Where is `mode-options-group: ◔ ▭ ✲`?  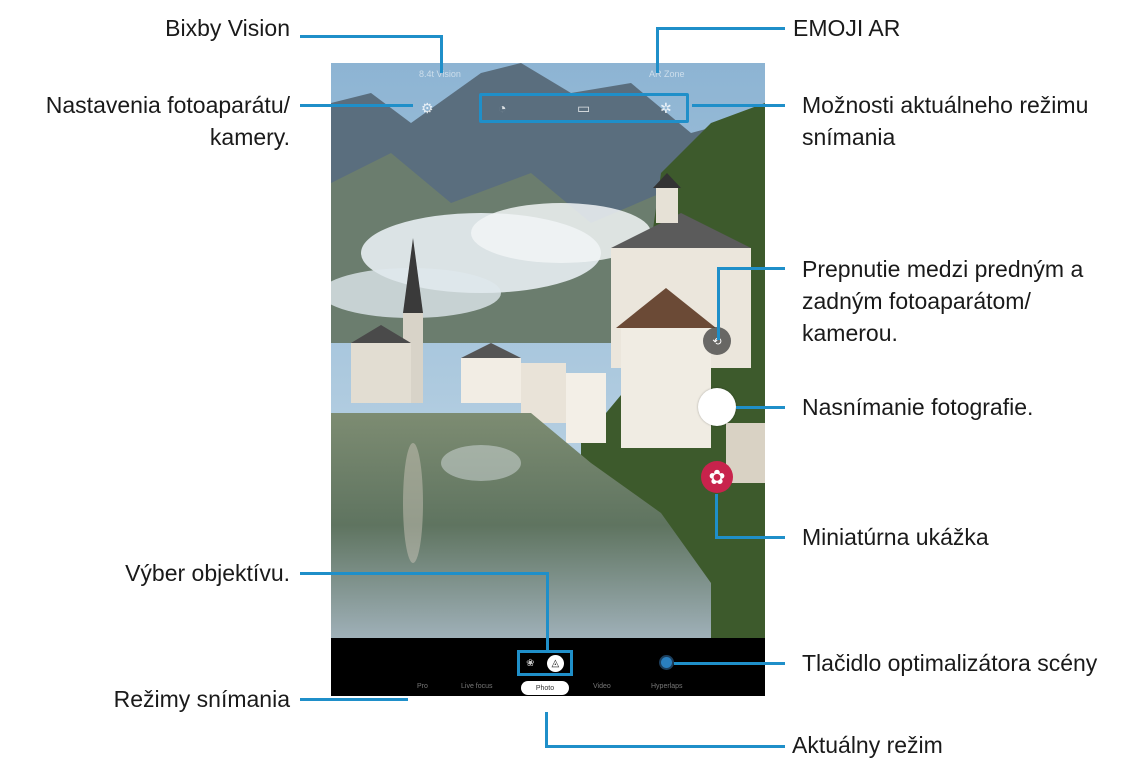
mode-options-group: ◔ ▭ ✲ is located at coordinates (584, 108).